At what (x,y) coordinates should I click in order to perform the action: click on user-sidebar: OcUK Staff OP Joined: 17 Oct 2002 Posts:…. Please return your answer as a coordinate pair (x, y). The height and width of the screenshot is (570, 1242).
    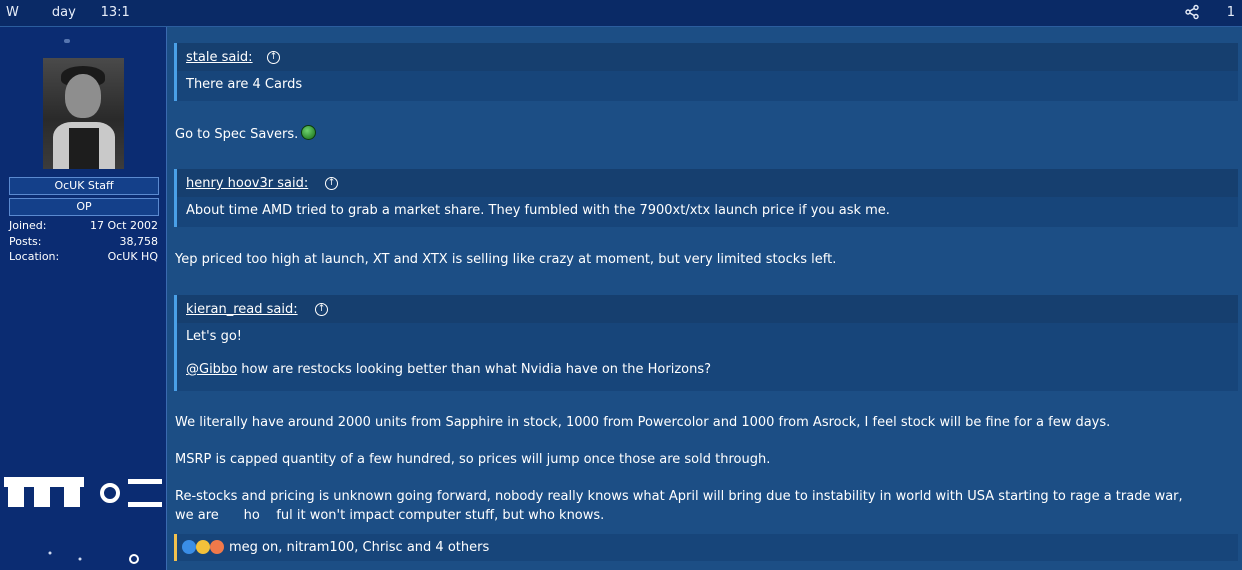
    Looking at the image, I should click on (83, 298).